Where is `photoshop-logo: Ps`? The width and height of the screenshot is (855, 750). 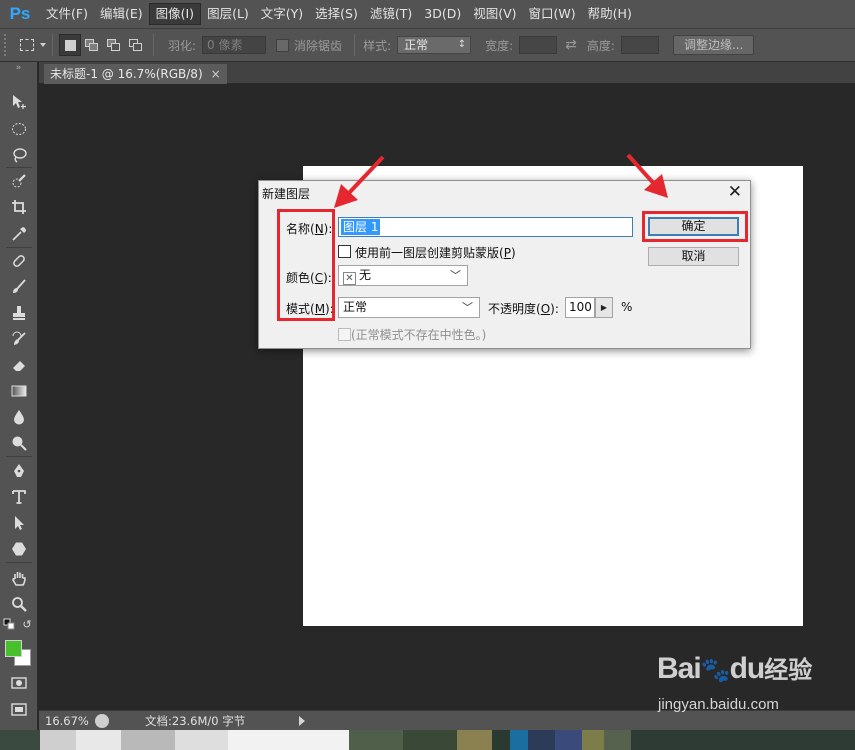
photoshop-logo: Ps is located at coordinates (20, 13).